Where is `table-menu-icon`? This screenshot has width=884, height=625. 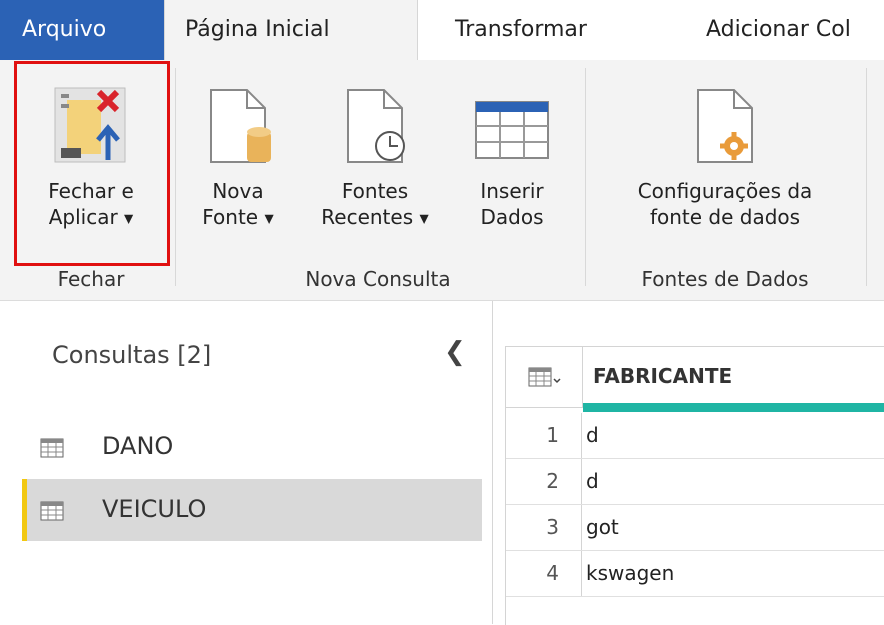
table-menu-icon is located at coordinates (545, 379).